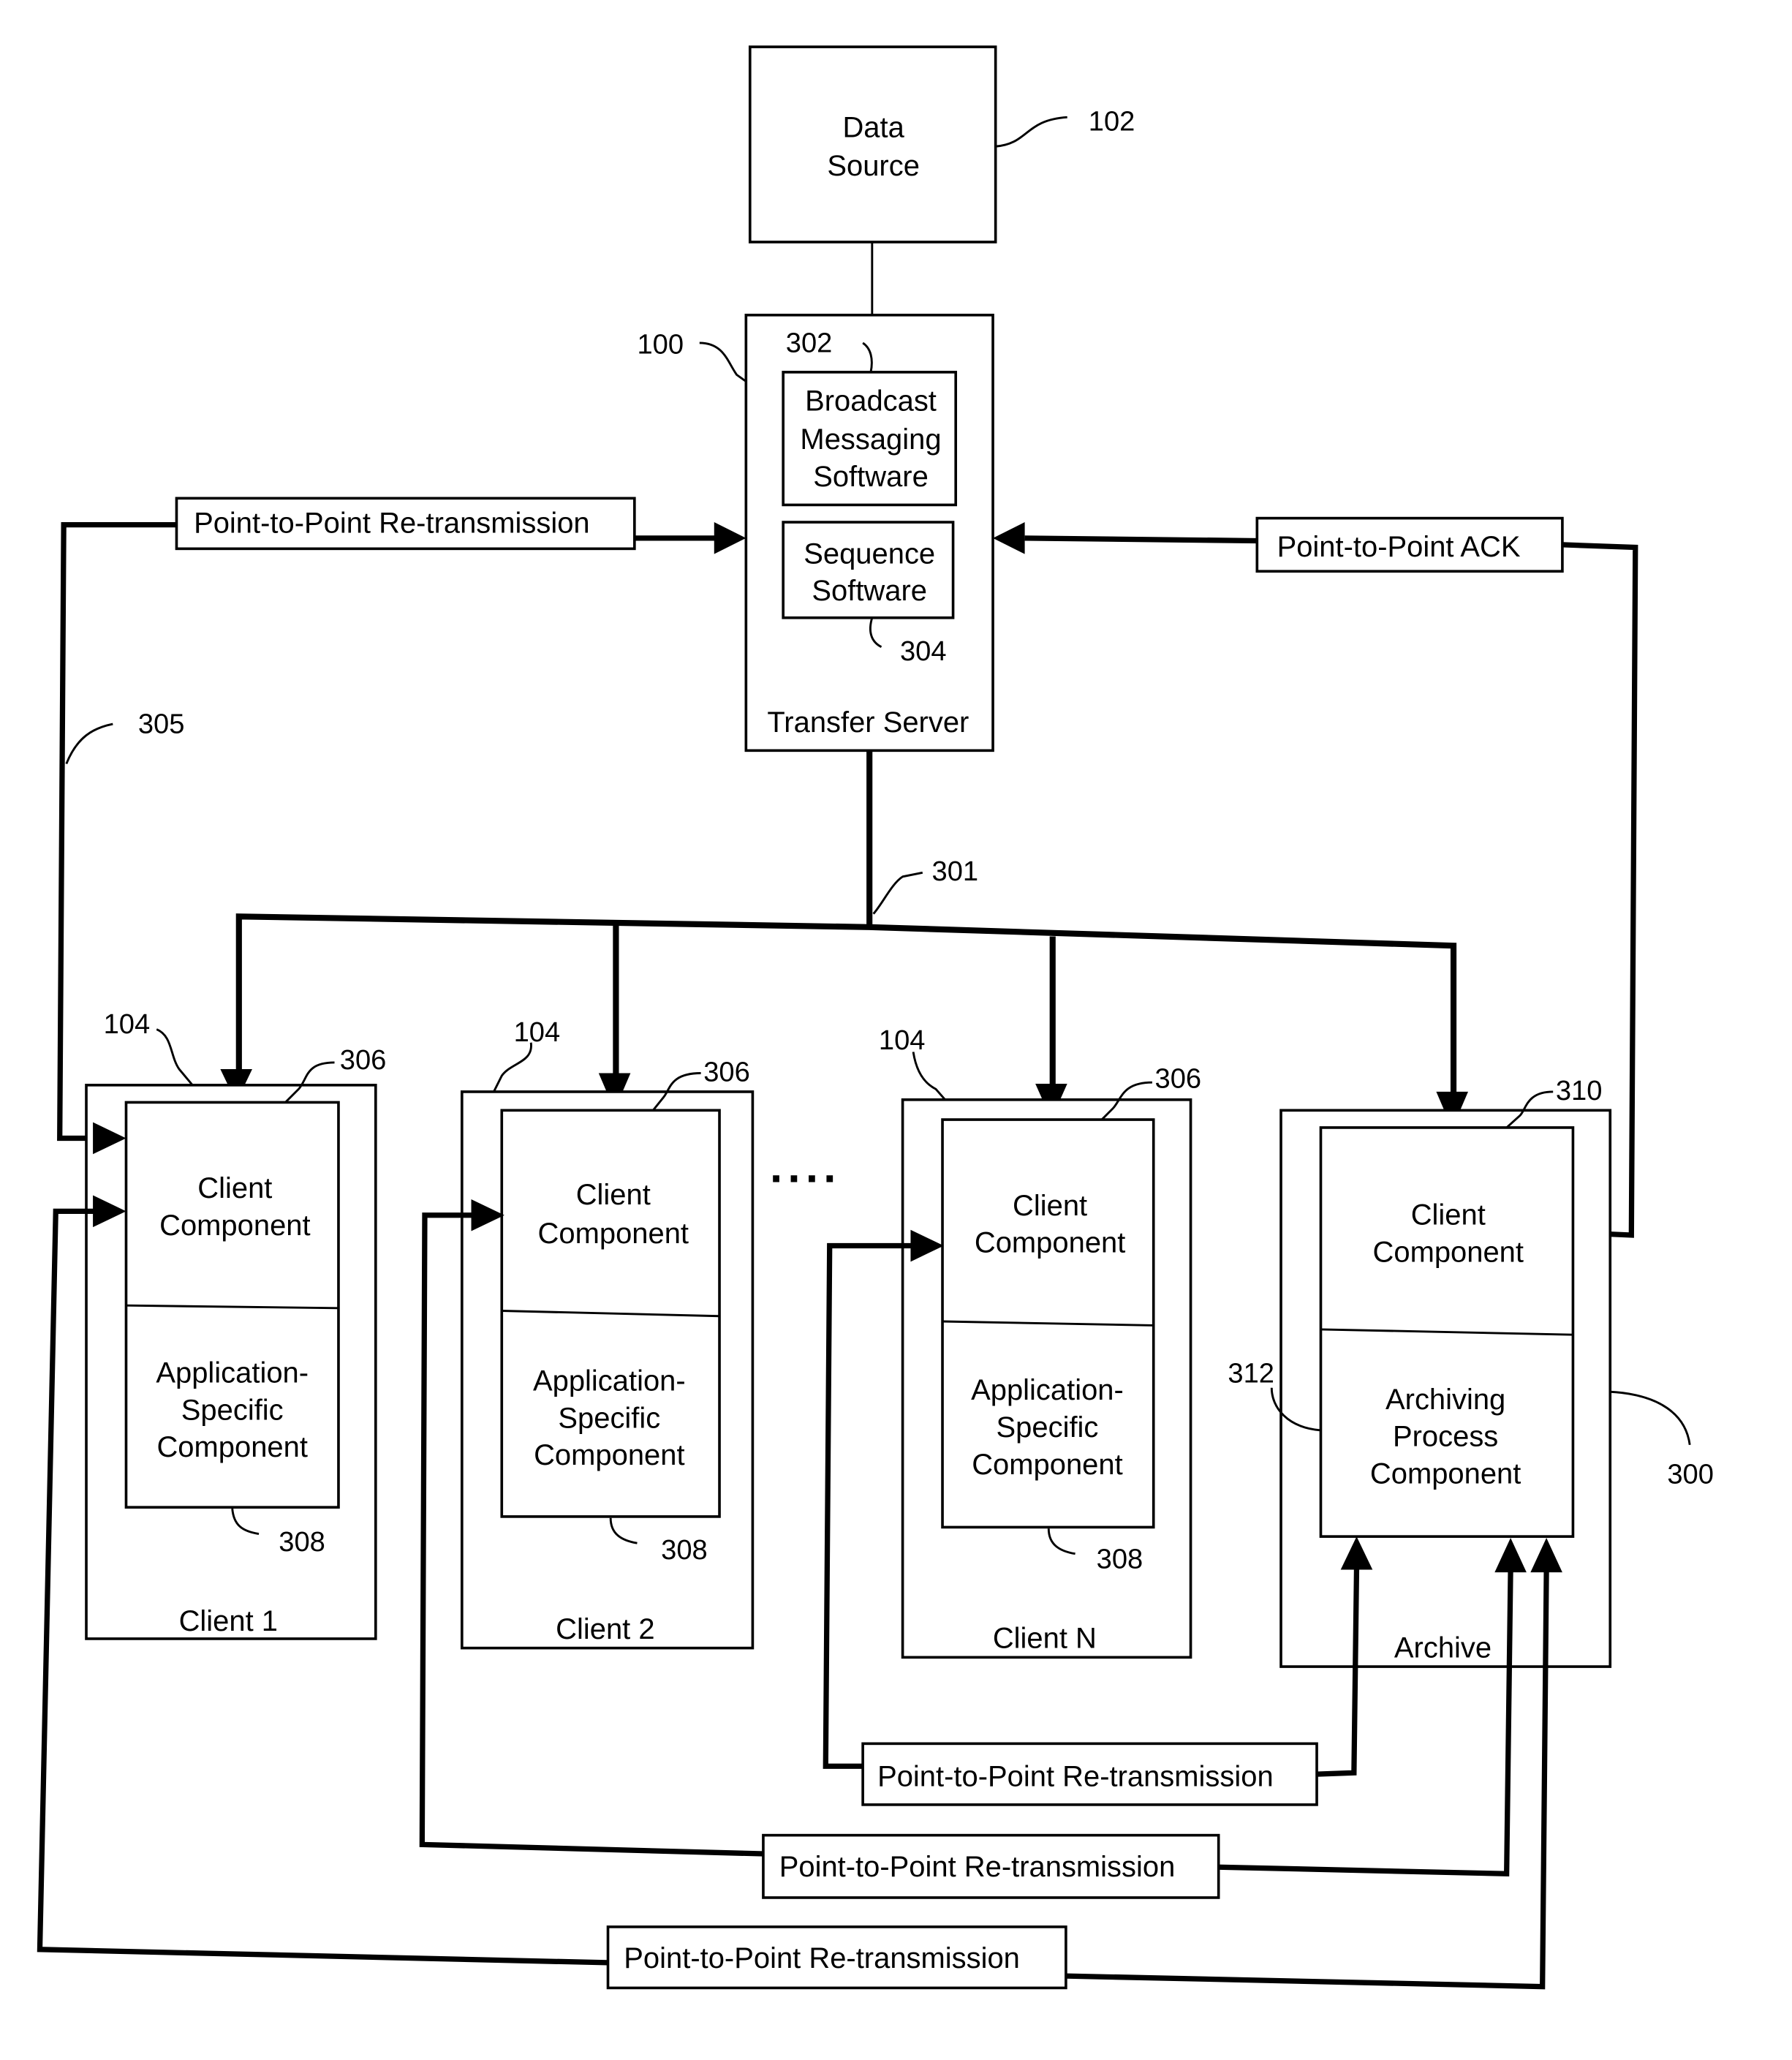 The image size is (1792, 2060). I want to click on archive-ap-line2: Process, so click(1445, 1437).